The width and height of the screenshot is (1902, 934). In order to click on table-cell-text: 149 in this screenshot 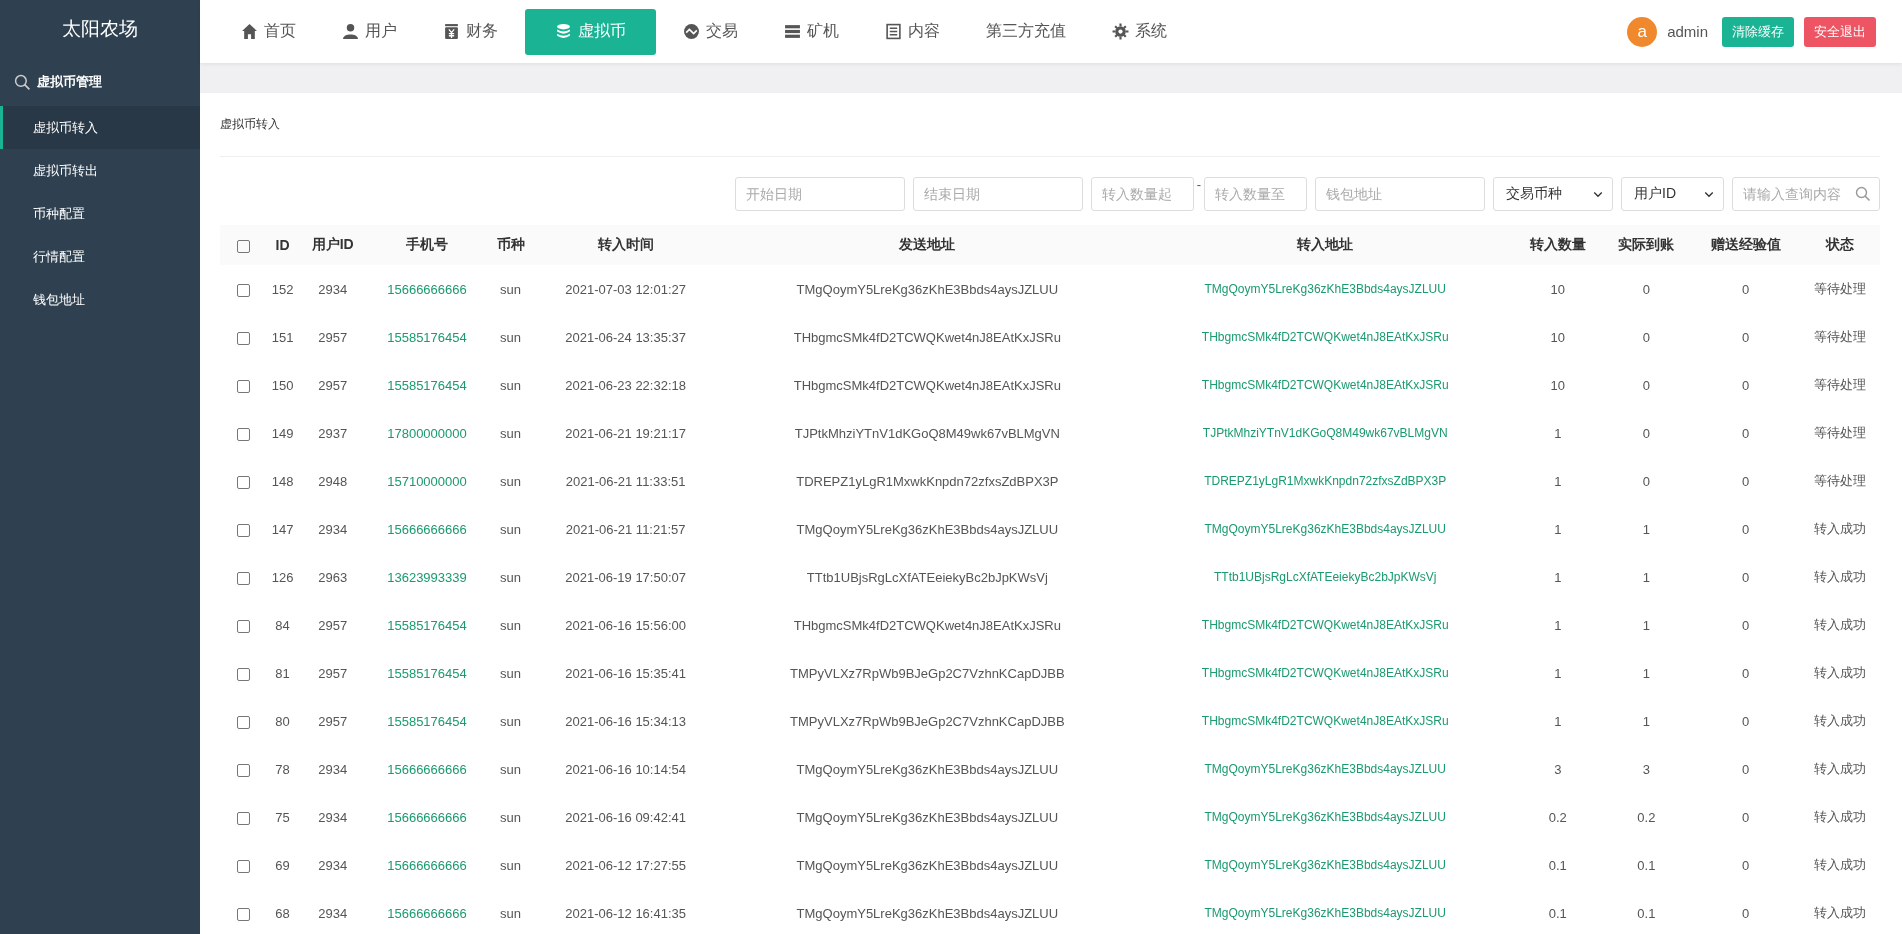, I will do `click(282, 433)`.